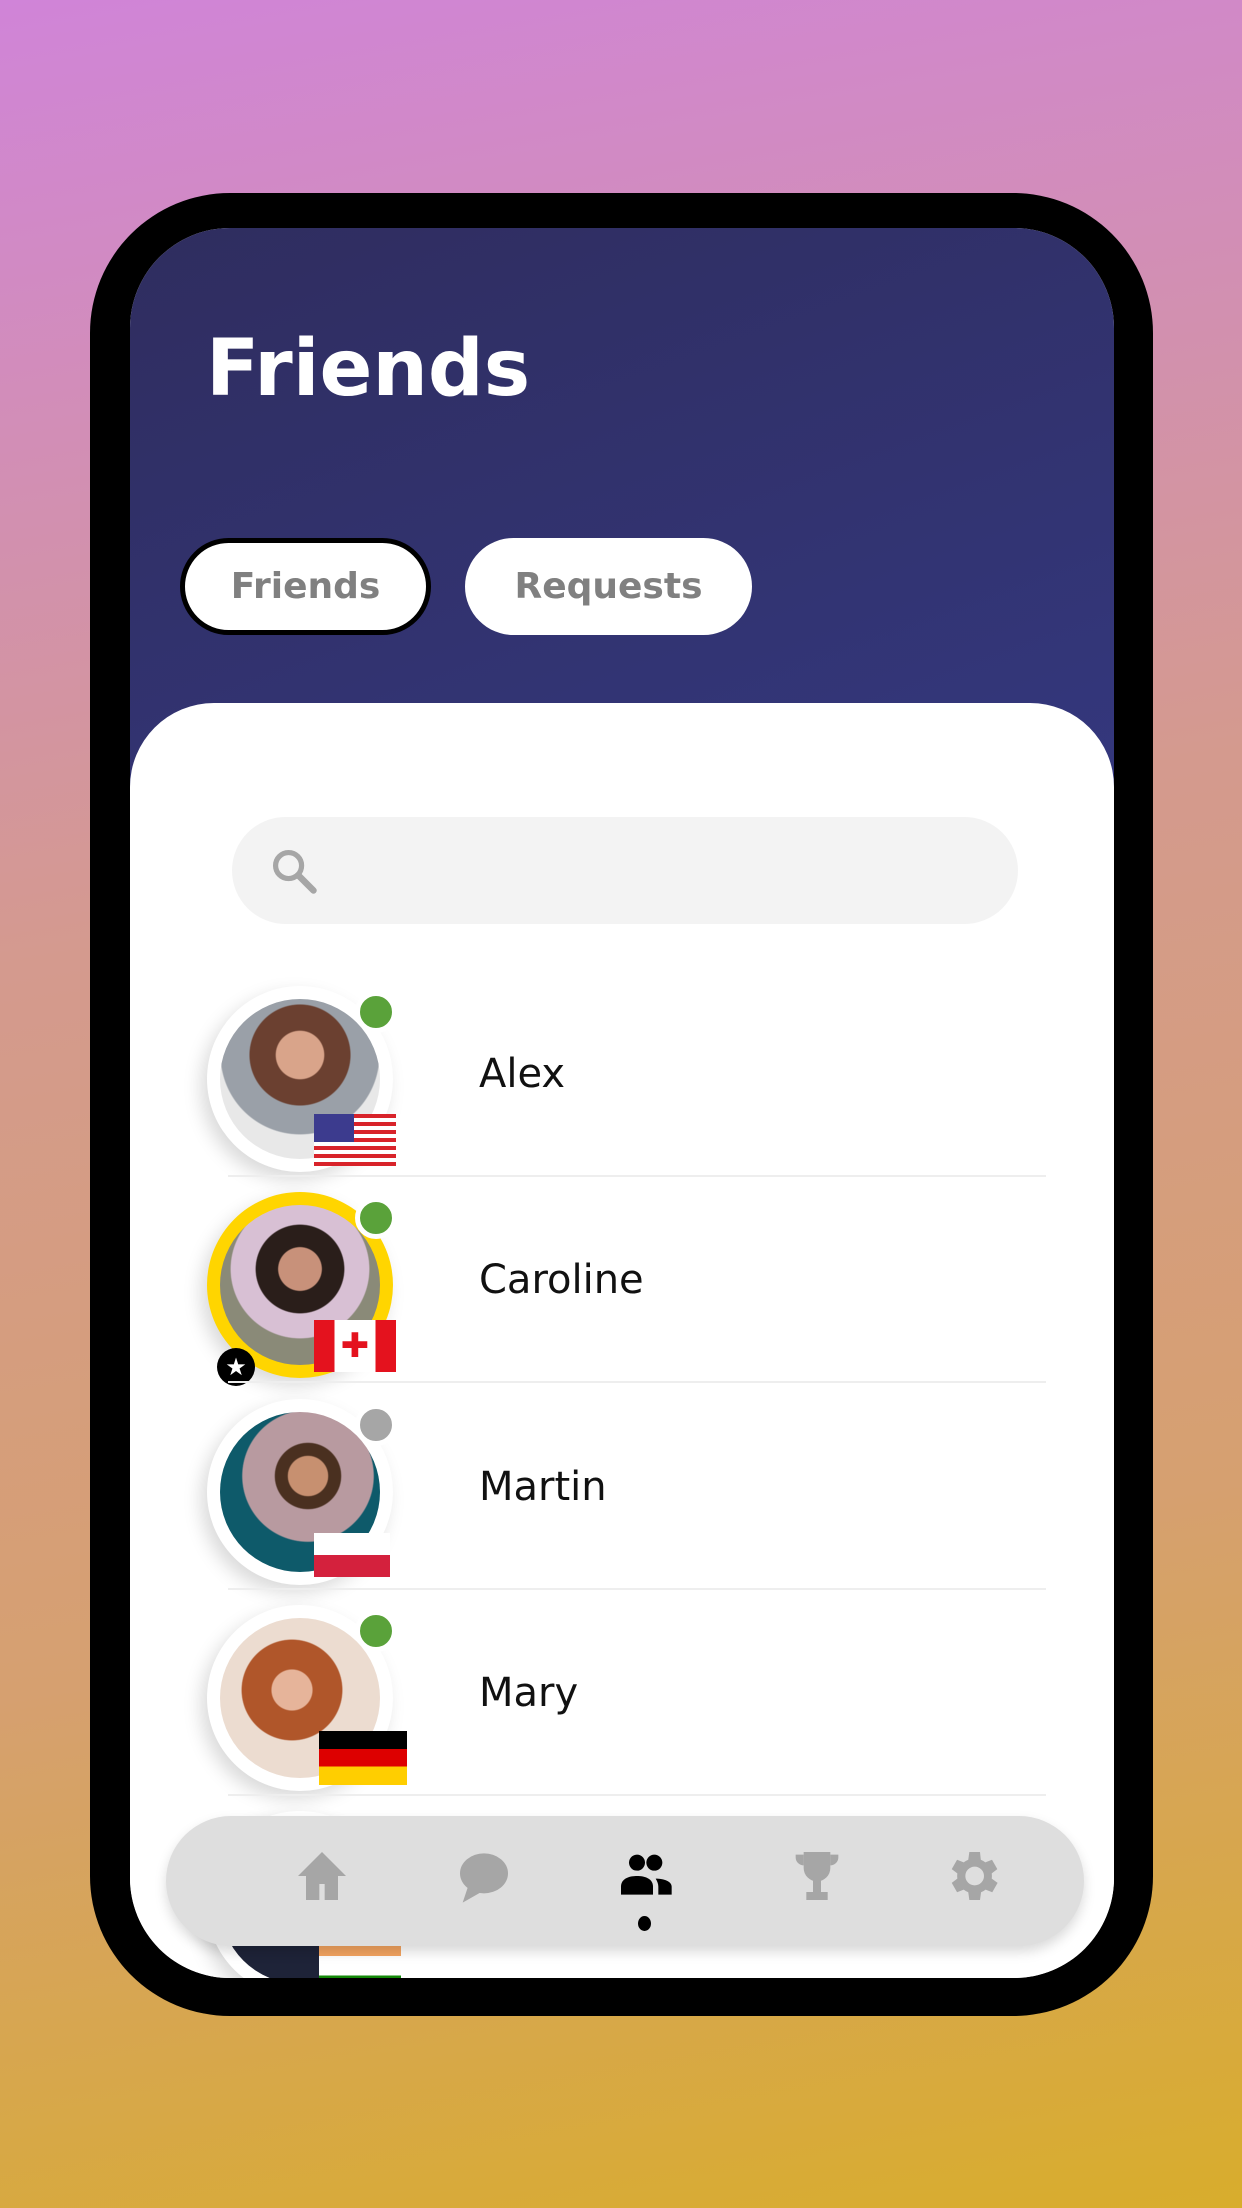 This screenshot has width=1242, height=2208. Describe the element at coordinates (522, 1074) in the screenshot. I see `friend-name: Alex` at that location.